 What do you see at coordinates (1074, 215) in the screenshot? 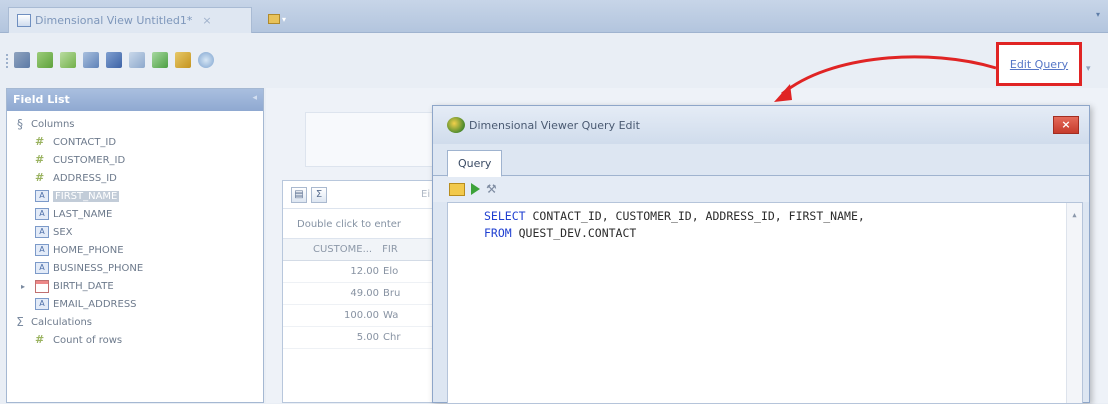
I see `scroll-up-icon: ▲` at bounding box center [1074, 215].